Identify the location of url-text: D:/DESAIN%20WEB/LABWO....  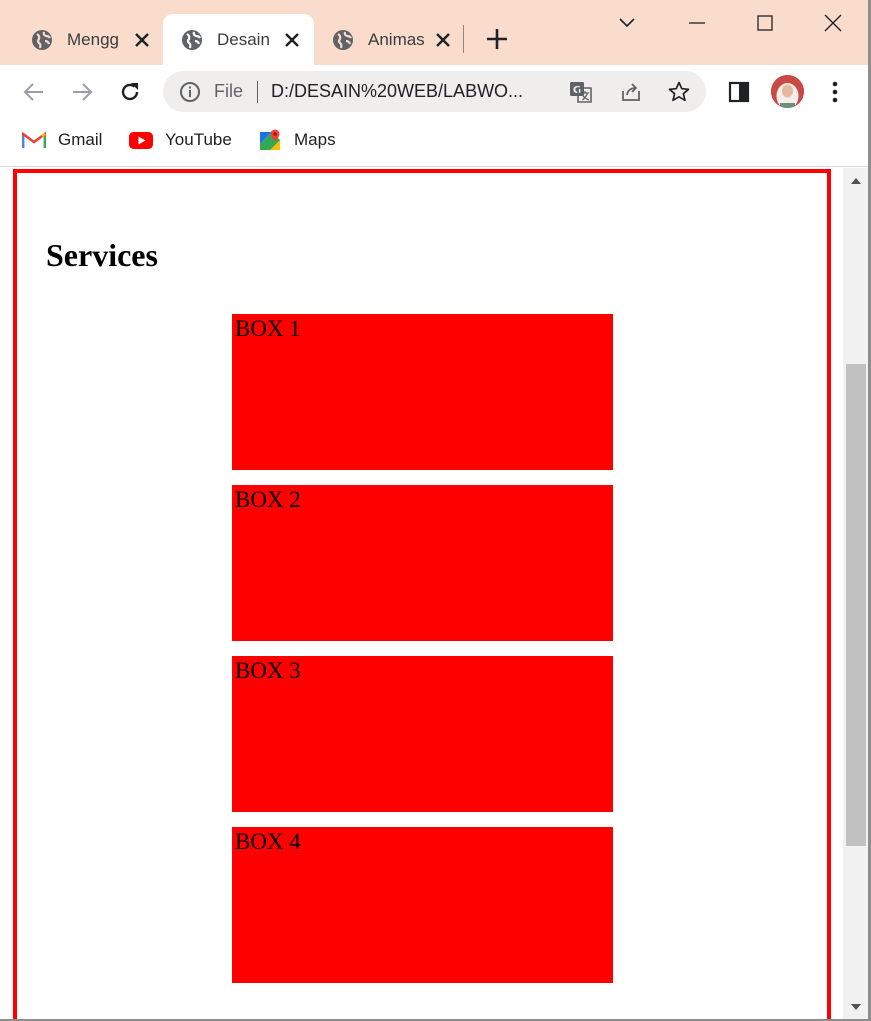
(411, 91).